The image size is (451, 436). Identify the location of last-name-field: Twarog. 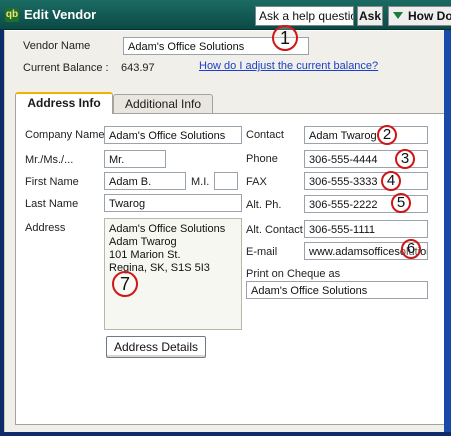
(173, 203).